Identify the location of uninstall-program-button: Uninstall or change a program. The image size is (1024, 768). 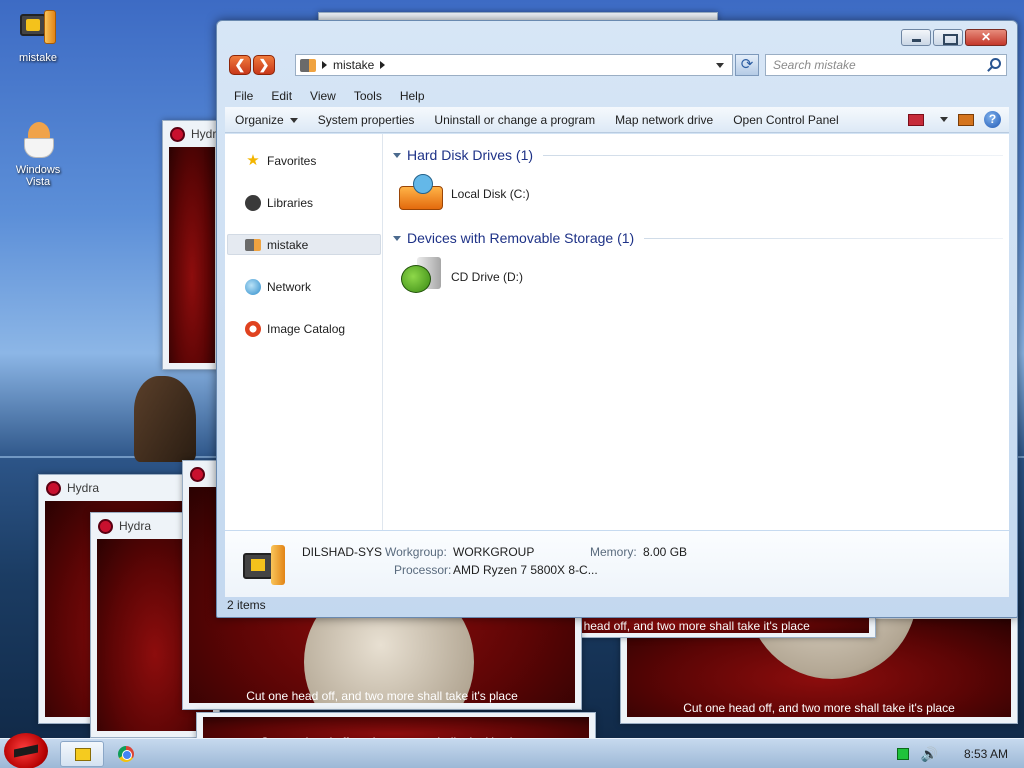
(514, 120).